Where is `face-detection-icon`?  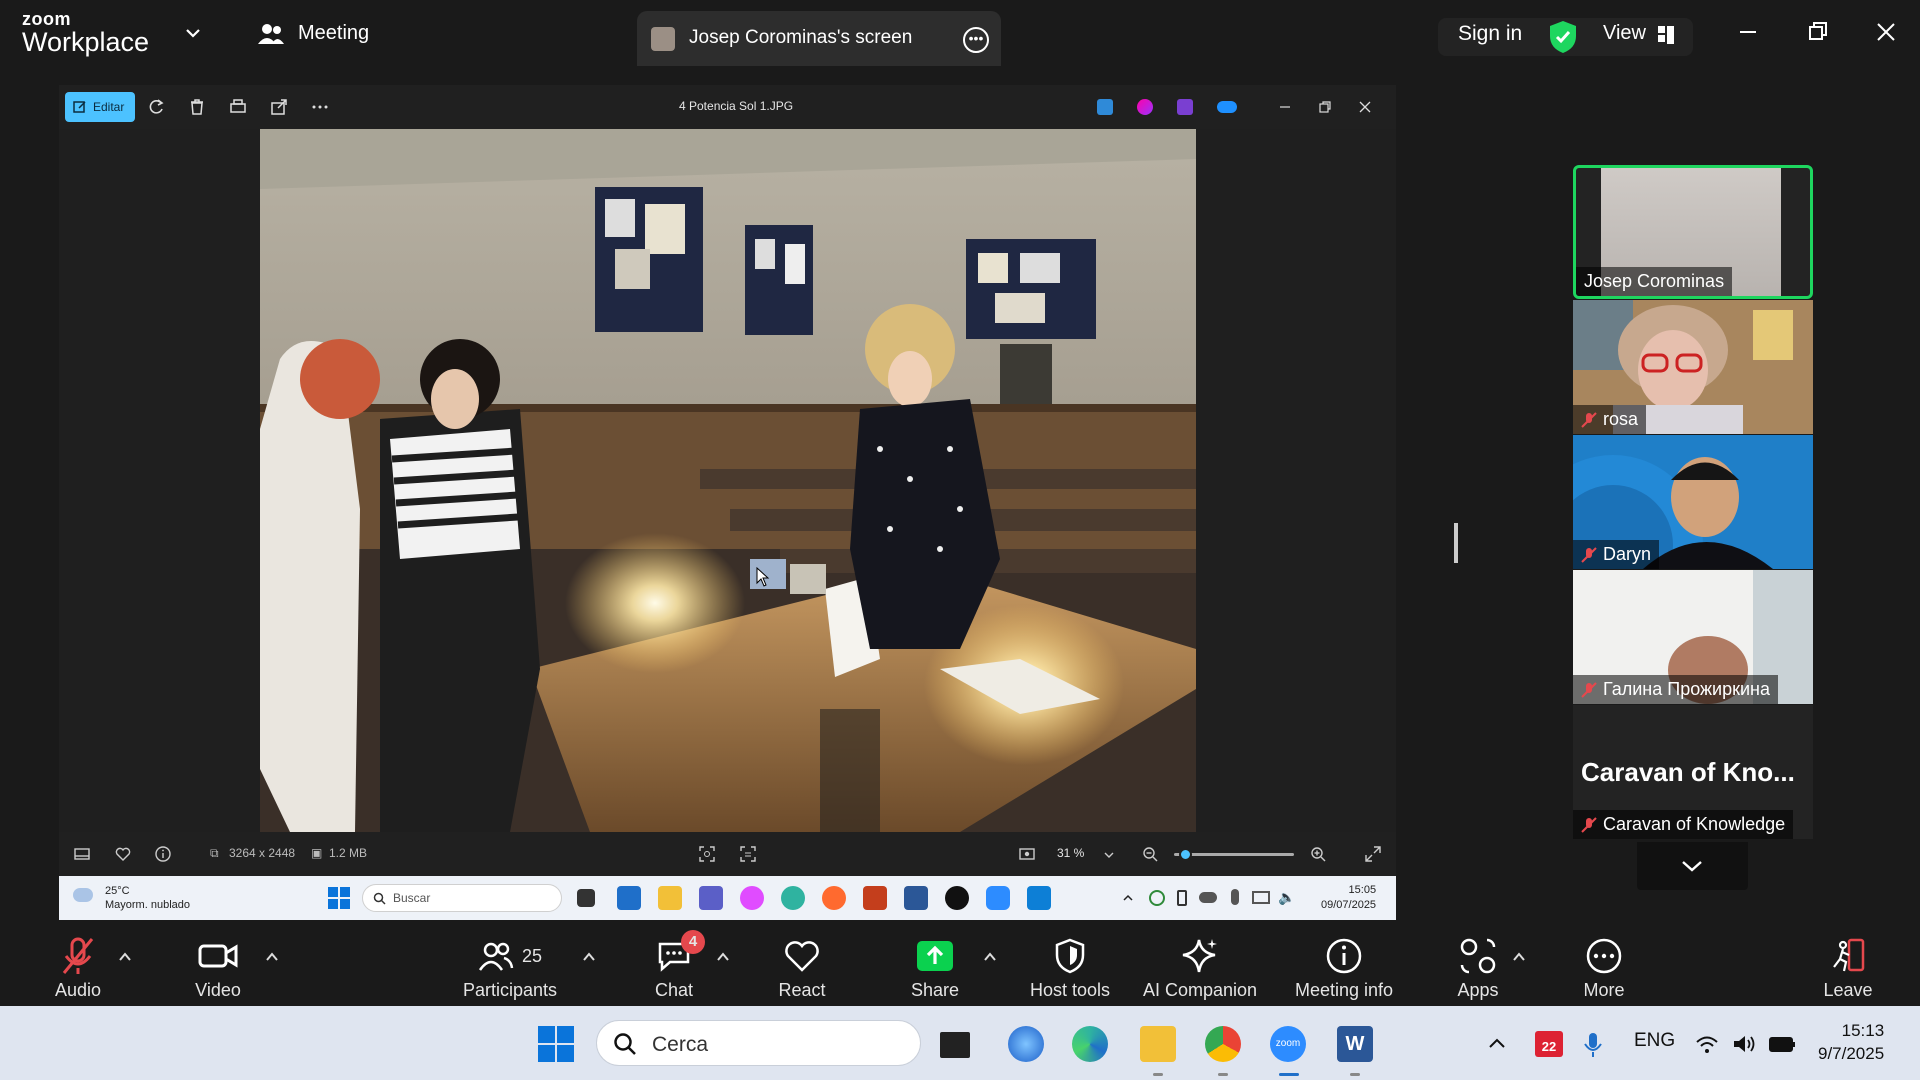
face-detection-icon is located at coordinates (707, 854).